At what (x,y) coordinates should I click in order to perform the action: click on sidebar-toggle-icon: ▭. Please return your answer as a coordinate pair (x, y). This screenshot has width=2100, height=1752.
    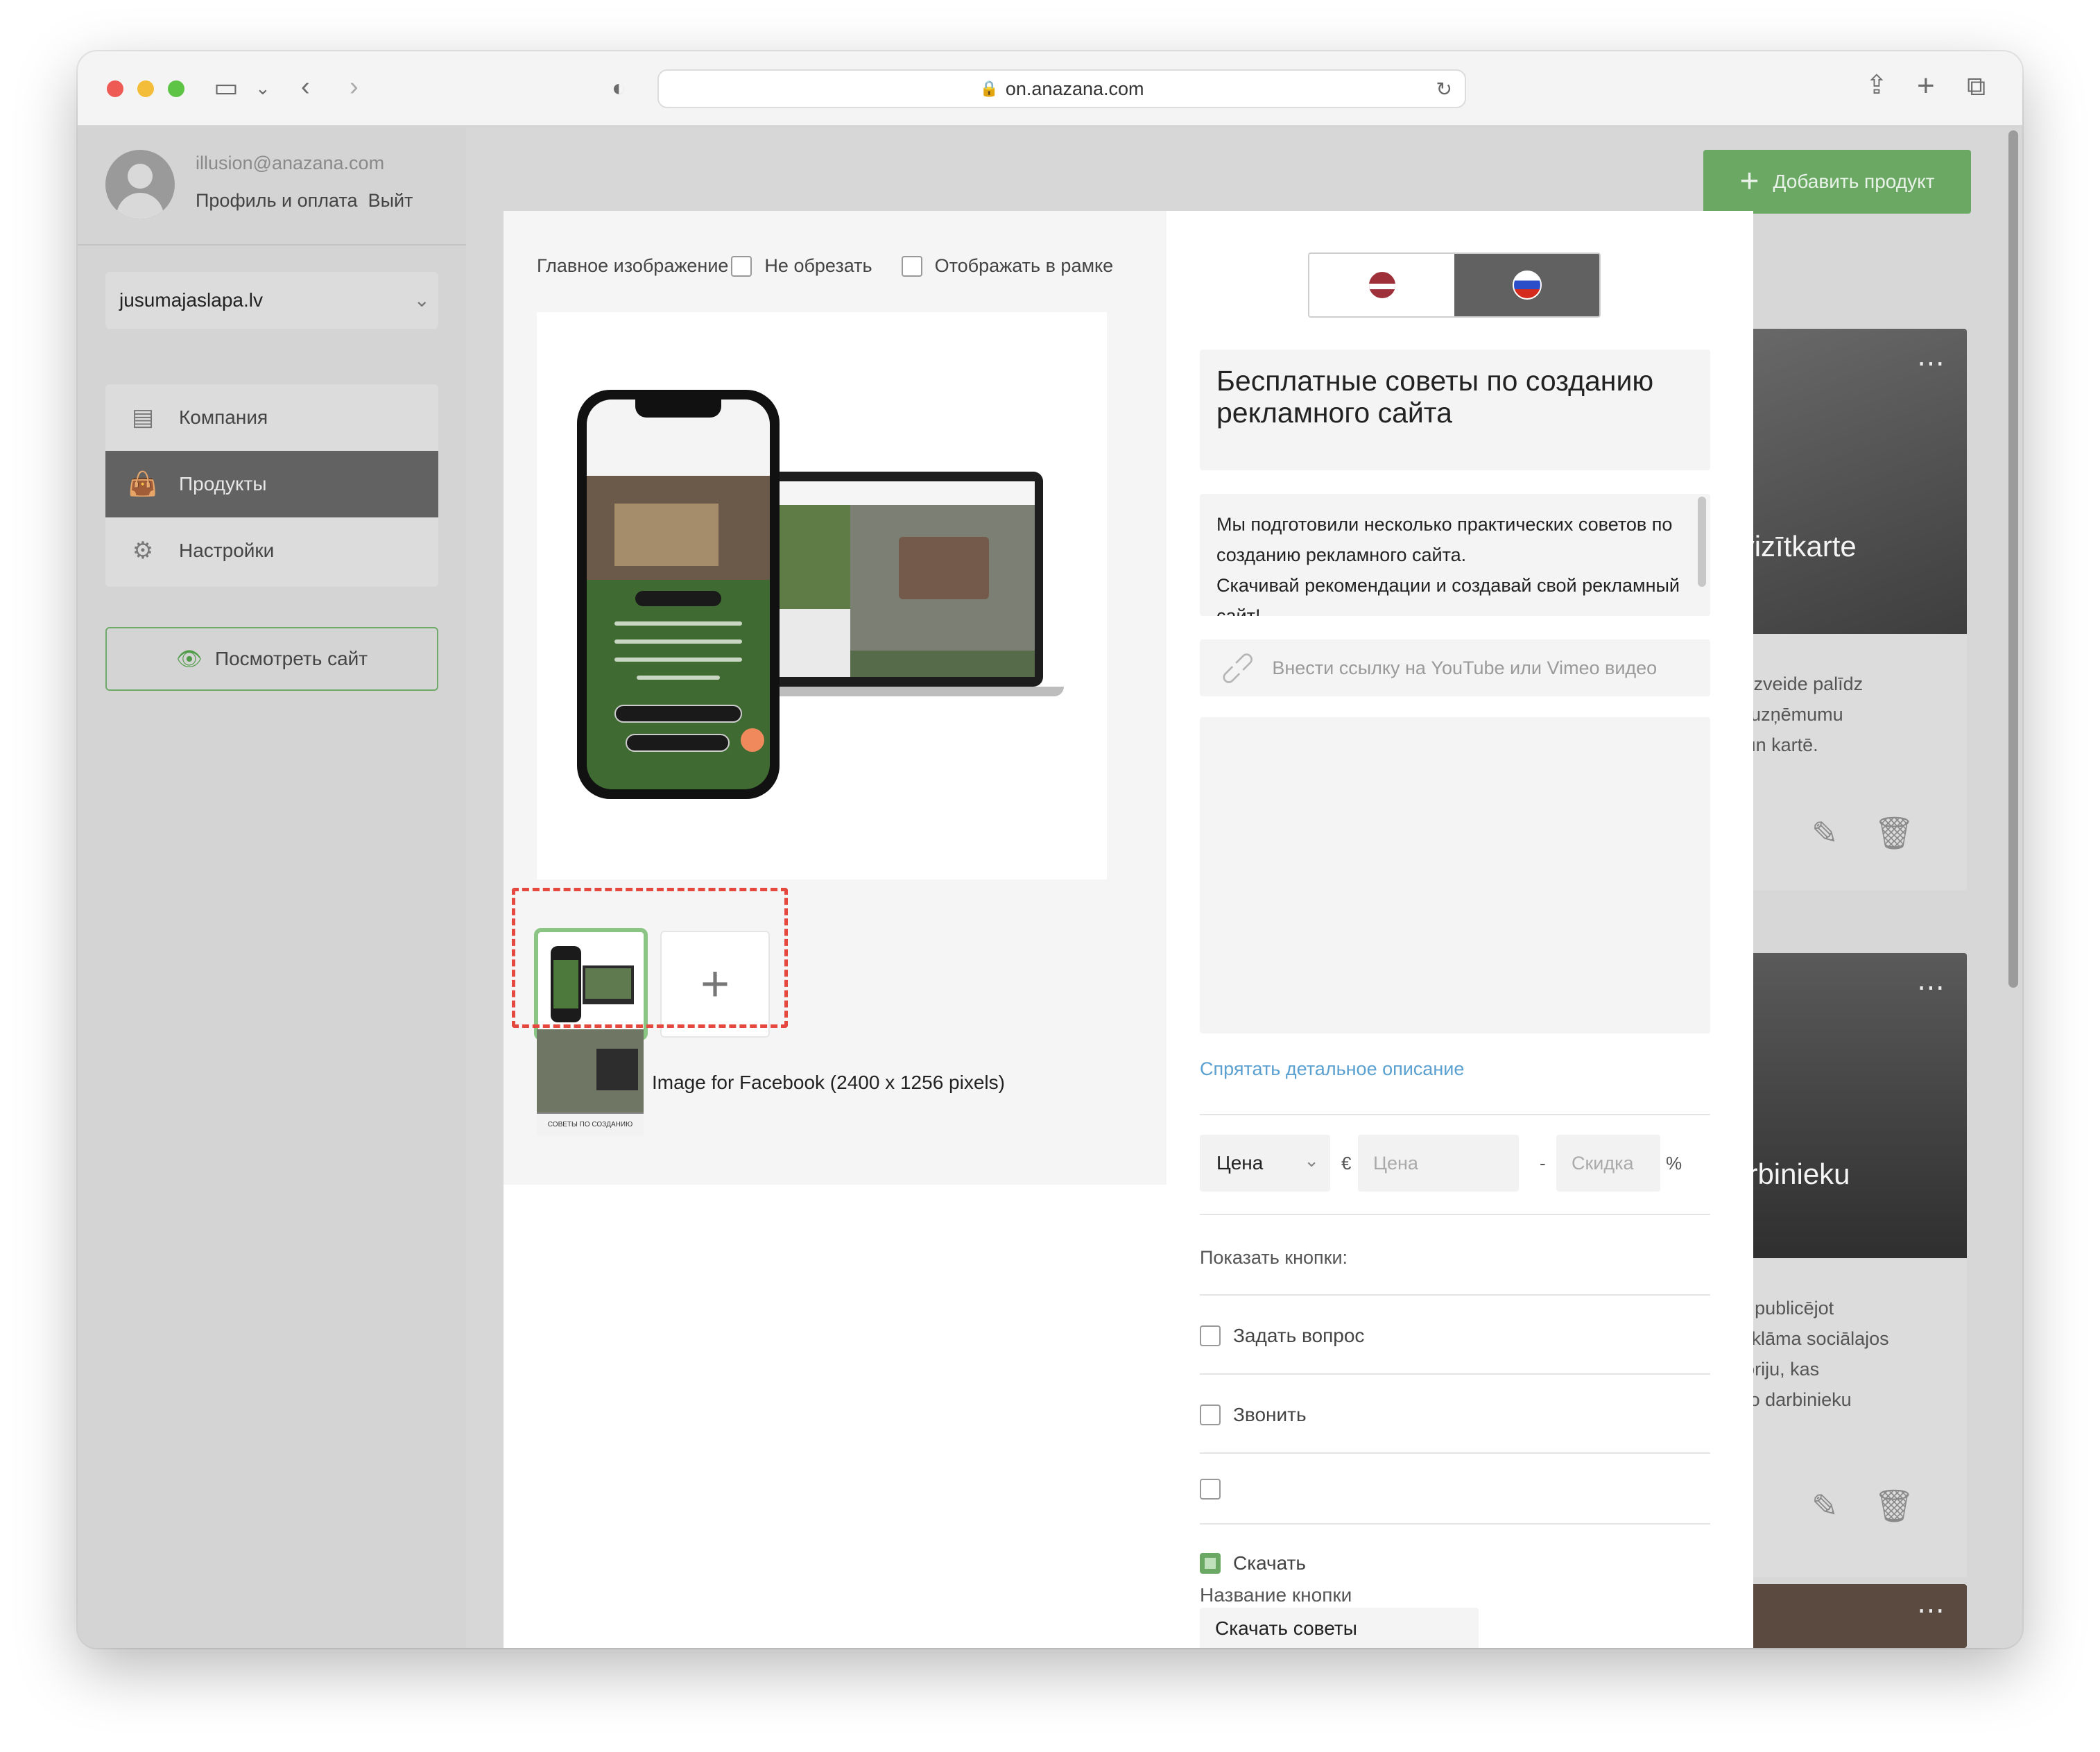
    Looking at the image, I should click on (226, 88).